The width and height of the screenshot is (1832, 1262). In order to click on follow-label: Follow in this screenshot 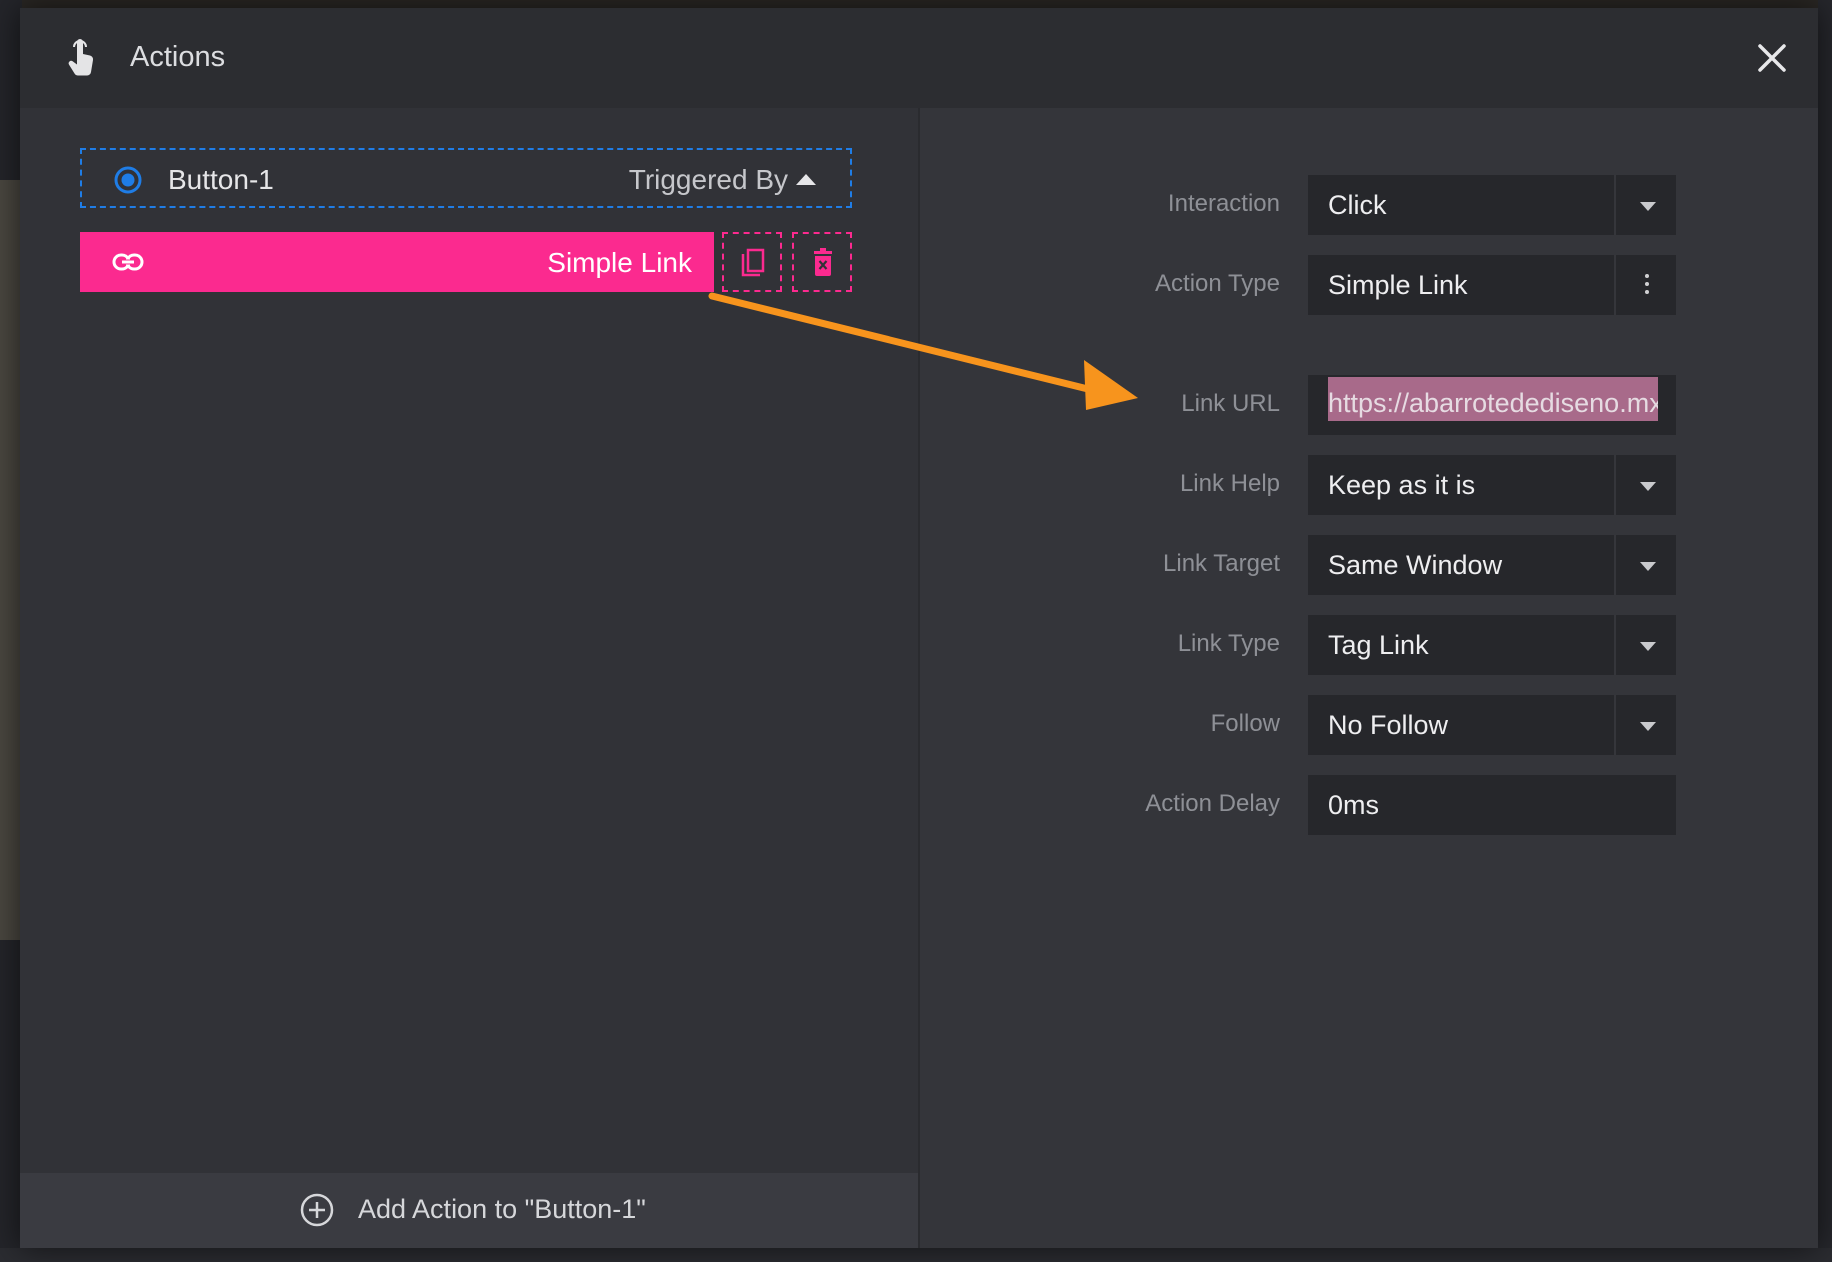, I will do `click(1245, 723)`.